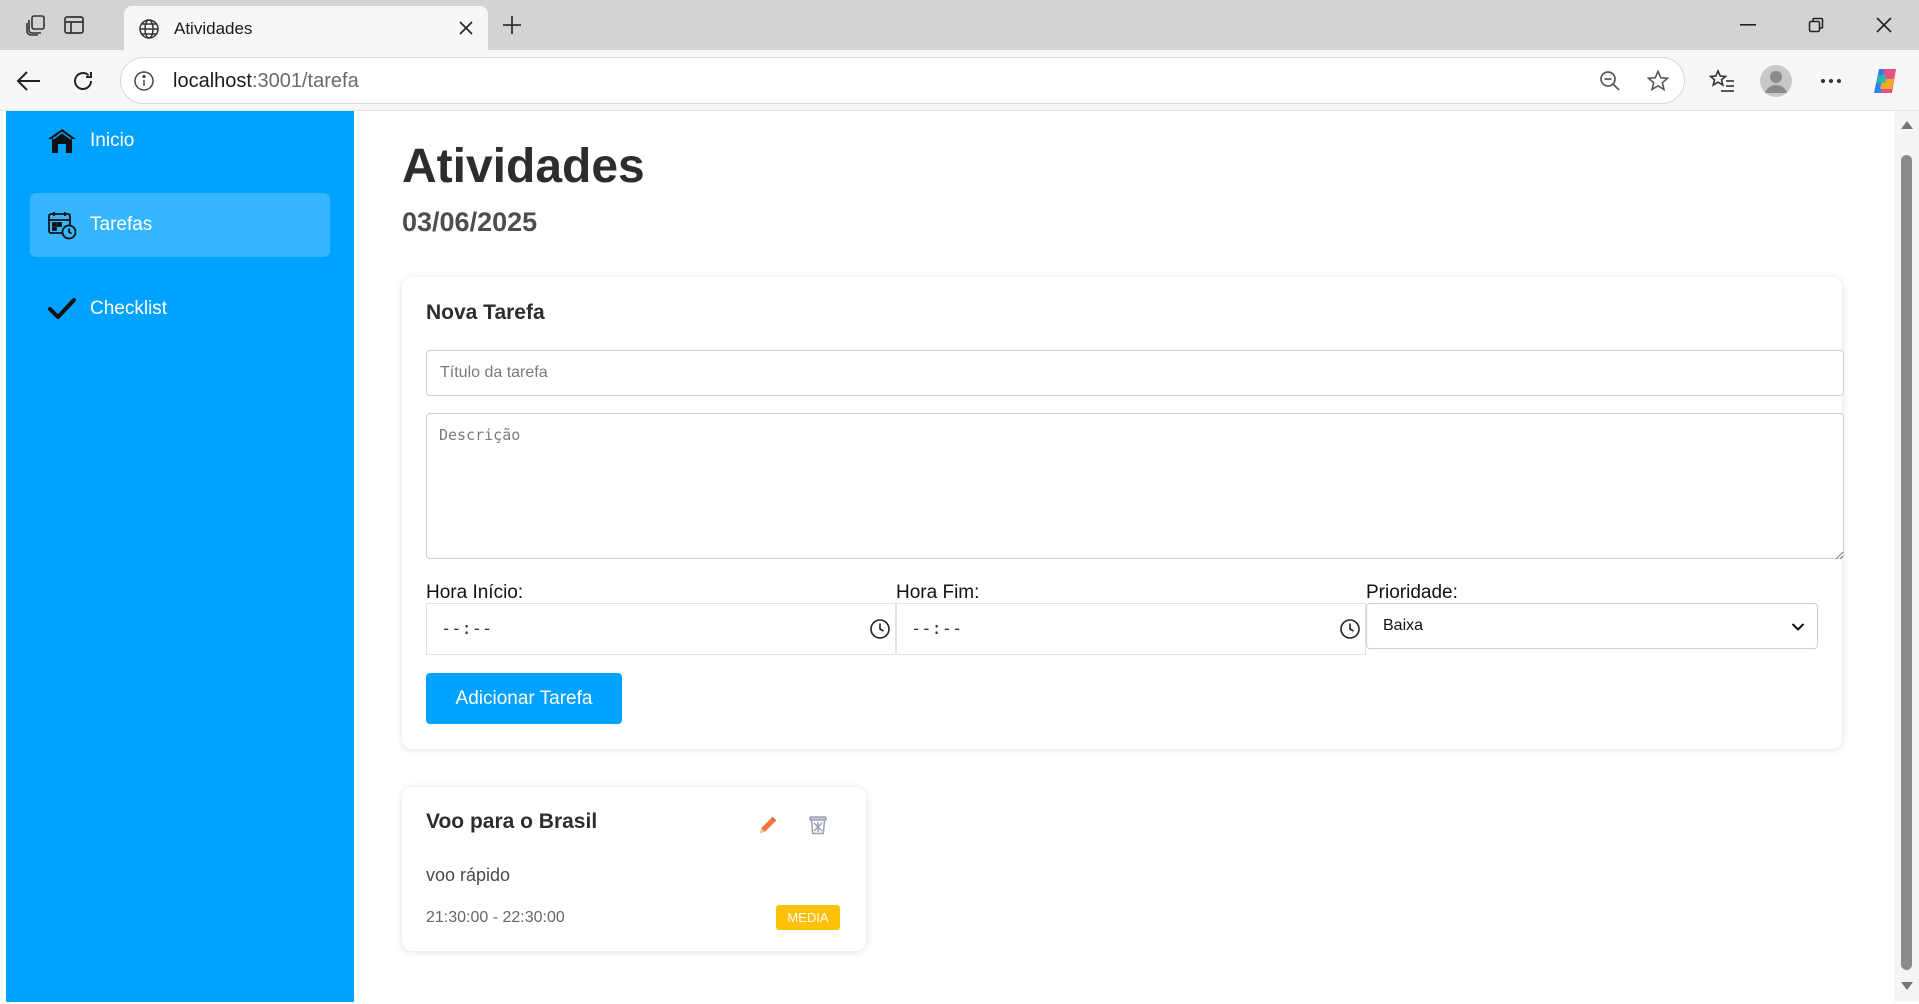  What do you see at coordinates (1131, 629) in the screenshot?
I see `end-time-input: --:--` at bounding box center [1131, 629].